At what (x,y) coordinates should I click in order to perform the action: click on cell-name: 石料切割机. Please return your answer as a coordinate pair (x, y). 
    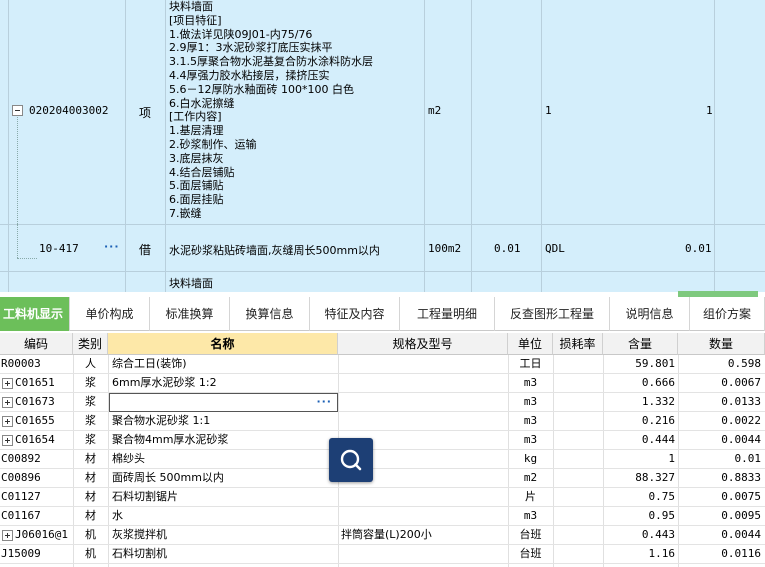
    Looking at the image, I should click on (223, 554).